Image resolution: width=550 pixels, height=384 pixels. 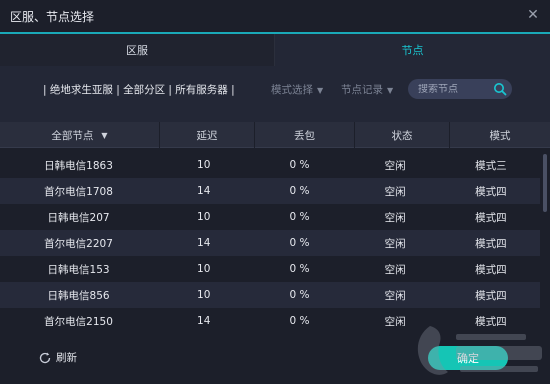 What do you see at coordinates (72, 135) in the screenshot?
I see `column-header-node-label: 全部节点` at bounding box center [72, 135].